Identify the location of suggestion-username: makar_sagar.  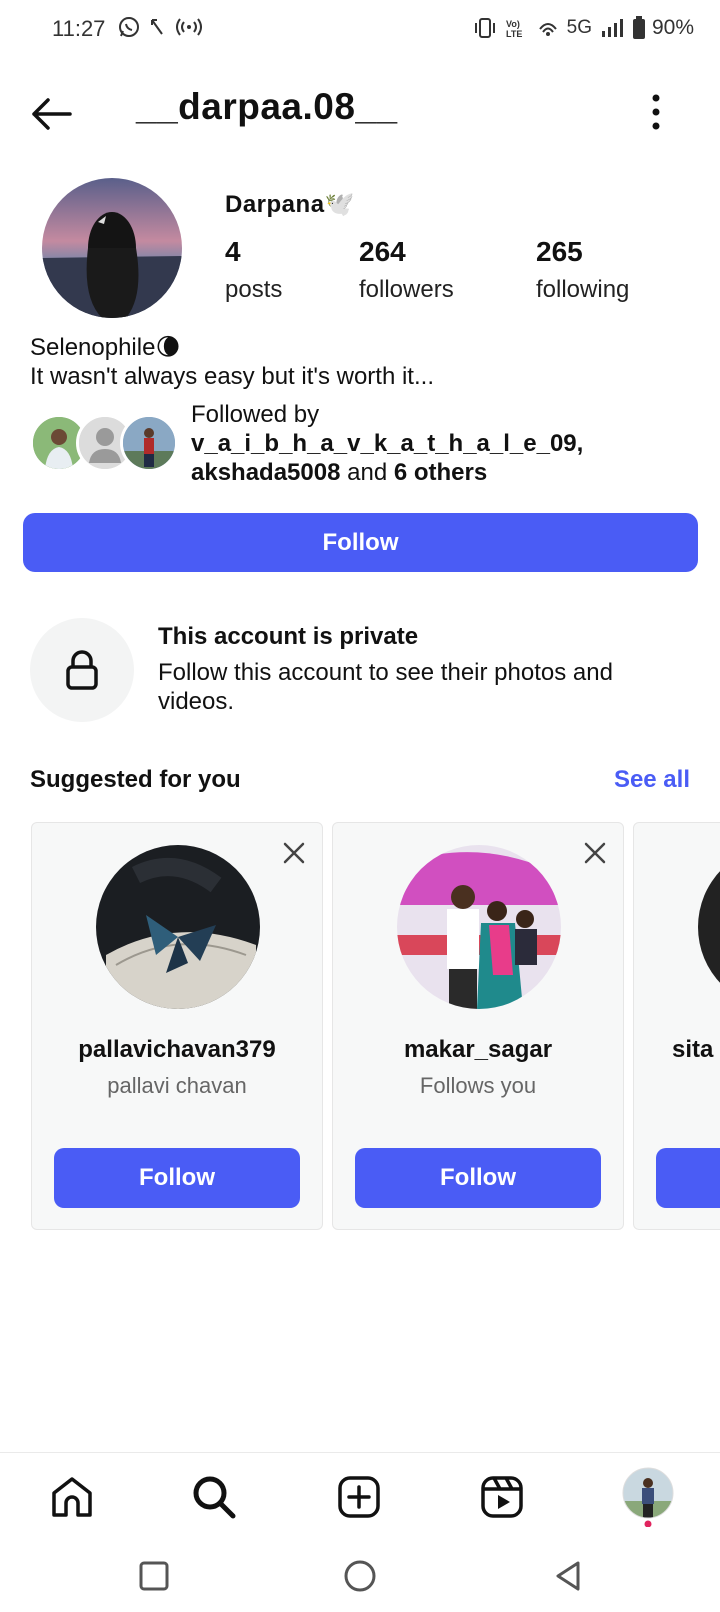
(478, 1050).